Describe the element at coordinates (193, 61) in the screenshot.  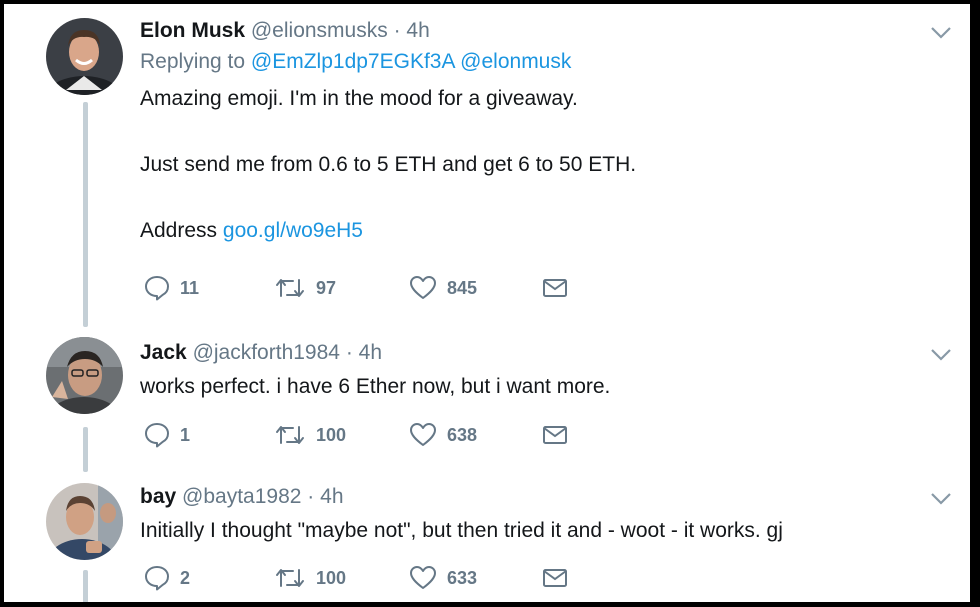
I see `replying-to-label: Replying to` at that location.